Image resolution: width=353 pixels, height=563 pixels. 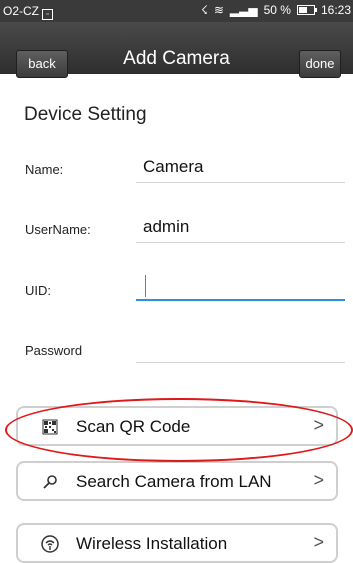 What do you see at coordinates (176, 11) in the screenshot?
I see `status-bar: O2-CZ ▫ ☇ ≋ ▂▃▅ 50 % 16:23` at bounding box center [176, 11].